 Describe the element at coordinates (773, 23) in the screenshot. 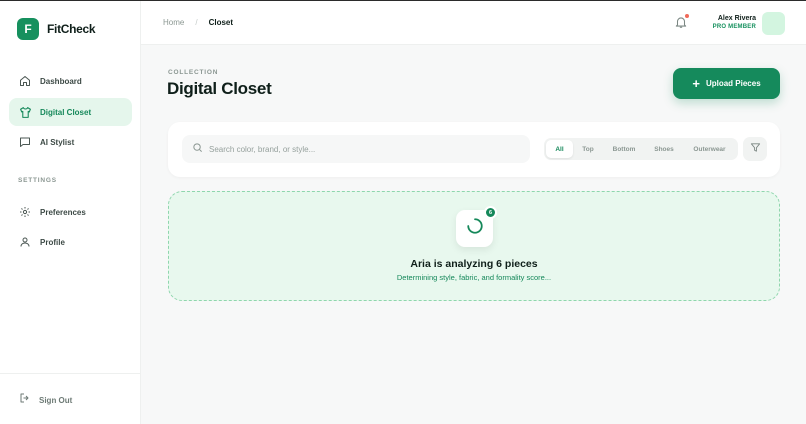

I see `avatar` at that location.